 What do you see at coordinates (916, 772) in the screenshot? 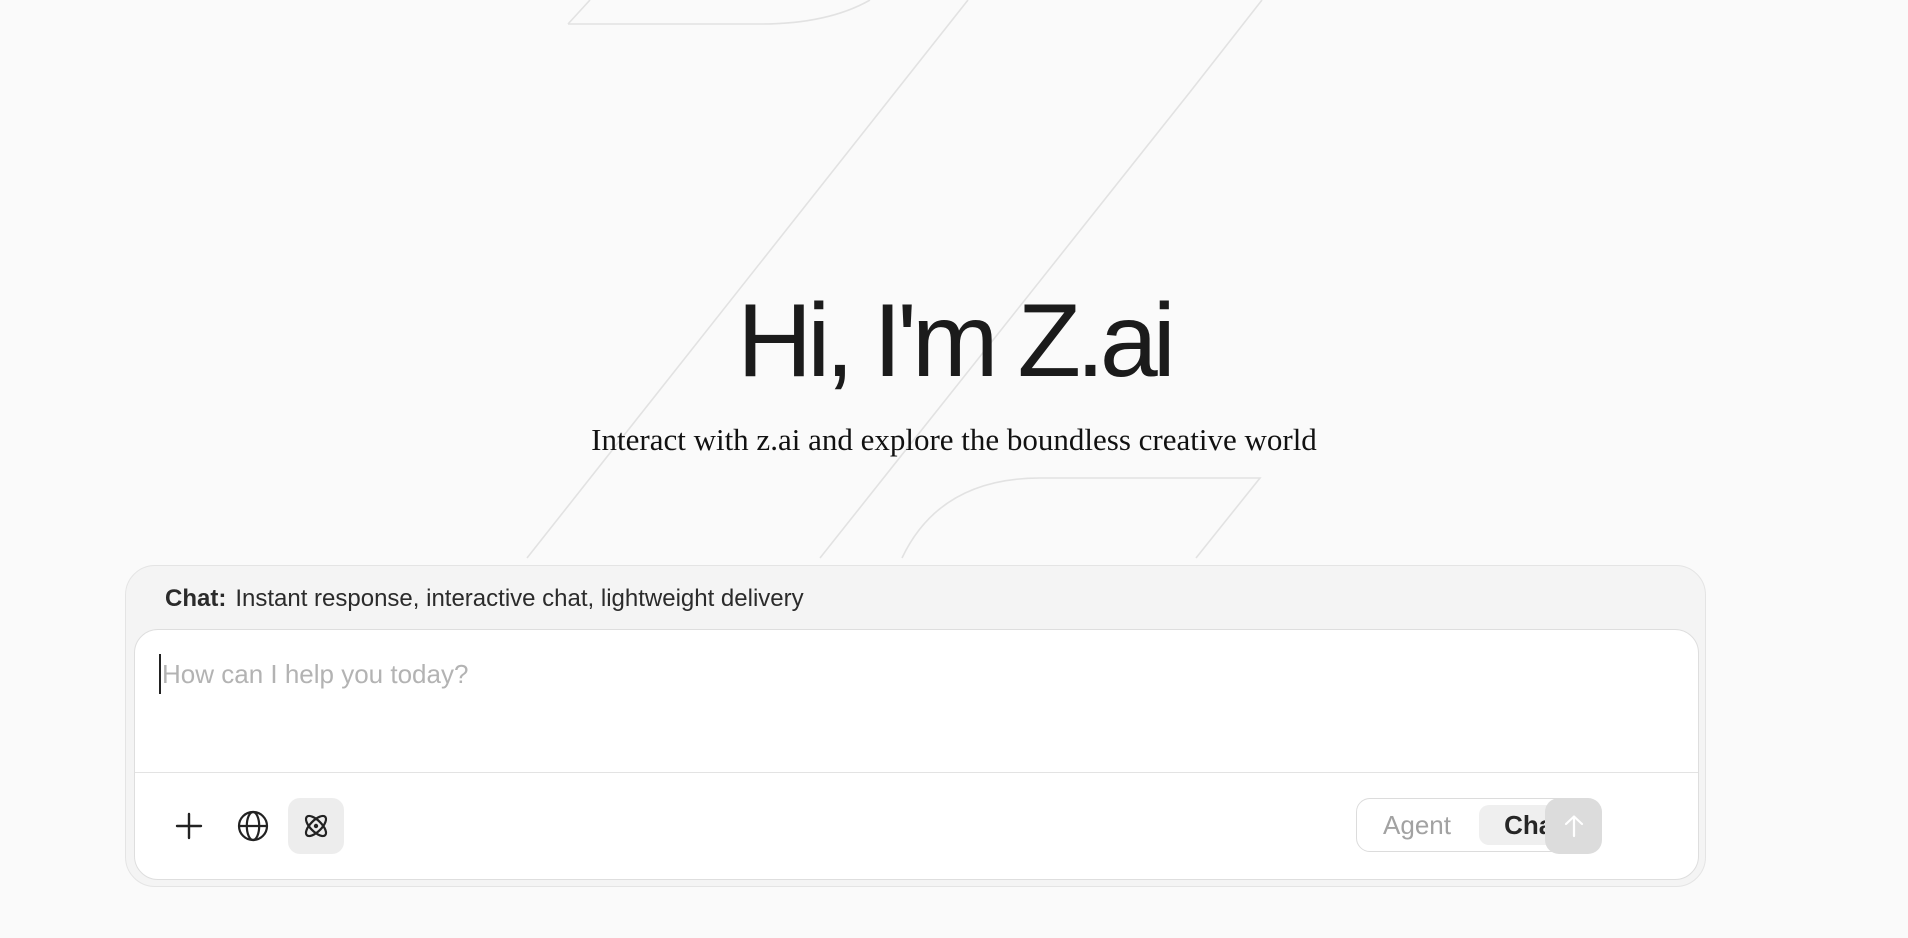
I see `toolbar-divider` at bounding box center [916, 772].